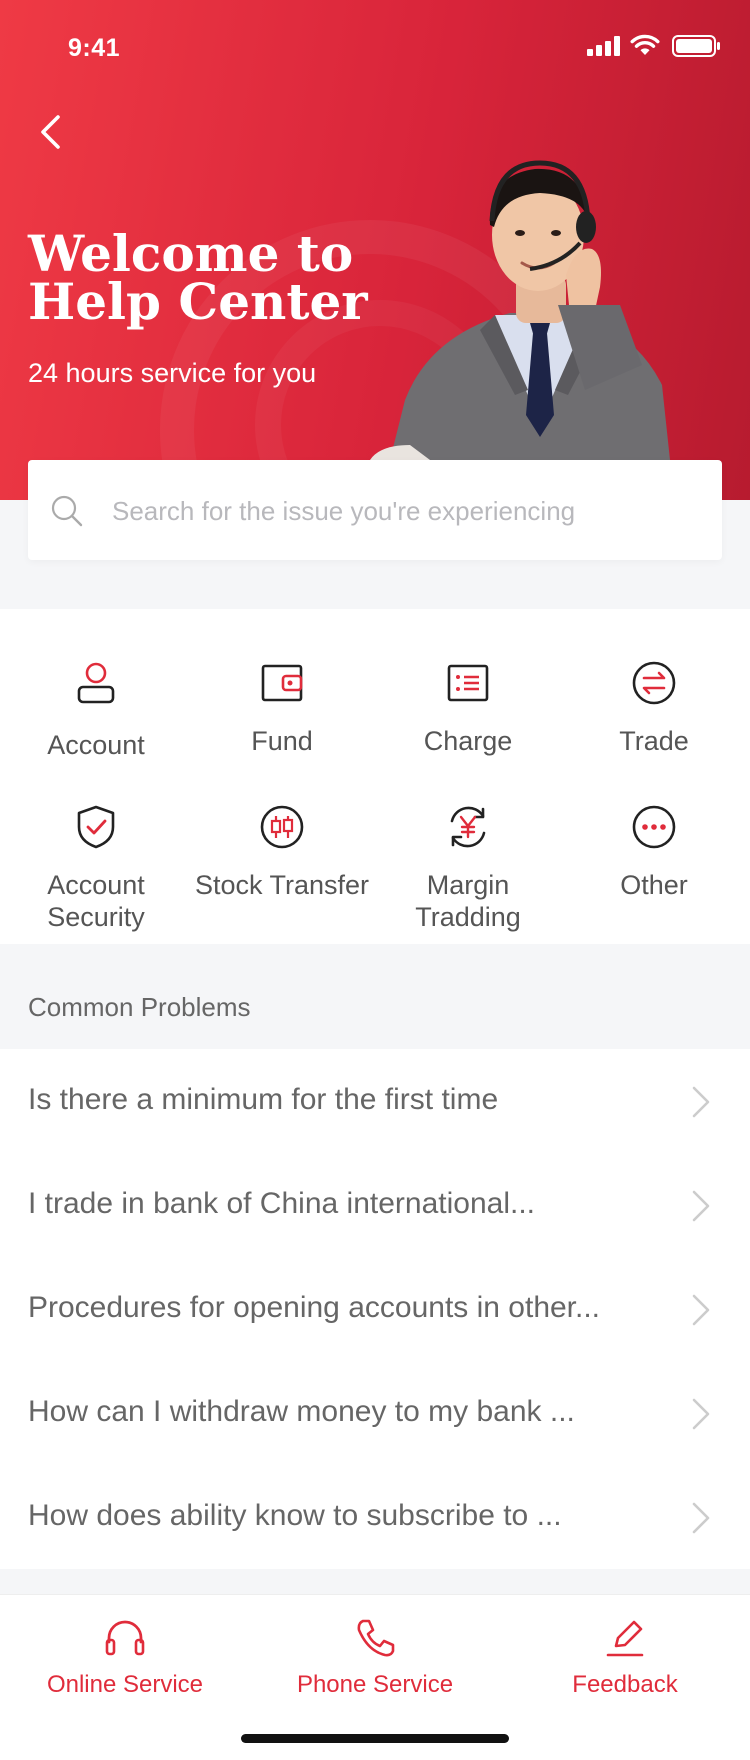 The width and height of the screenshot is (750, 1760). I want to click on user-icon, so click(96, 683).